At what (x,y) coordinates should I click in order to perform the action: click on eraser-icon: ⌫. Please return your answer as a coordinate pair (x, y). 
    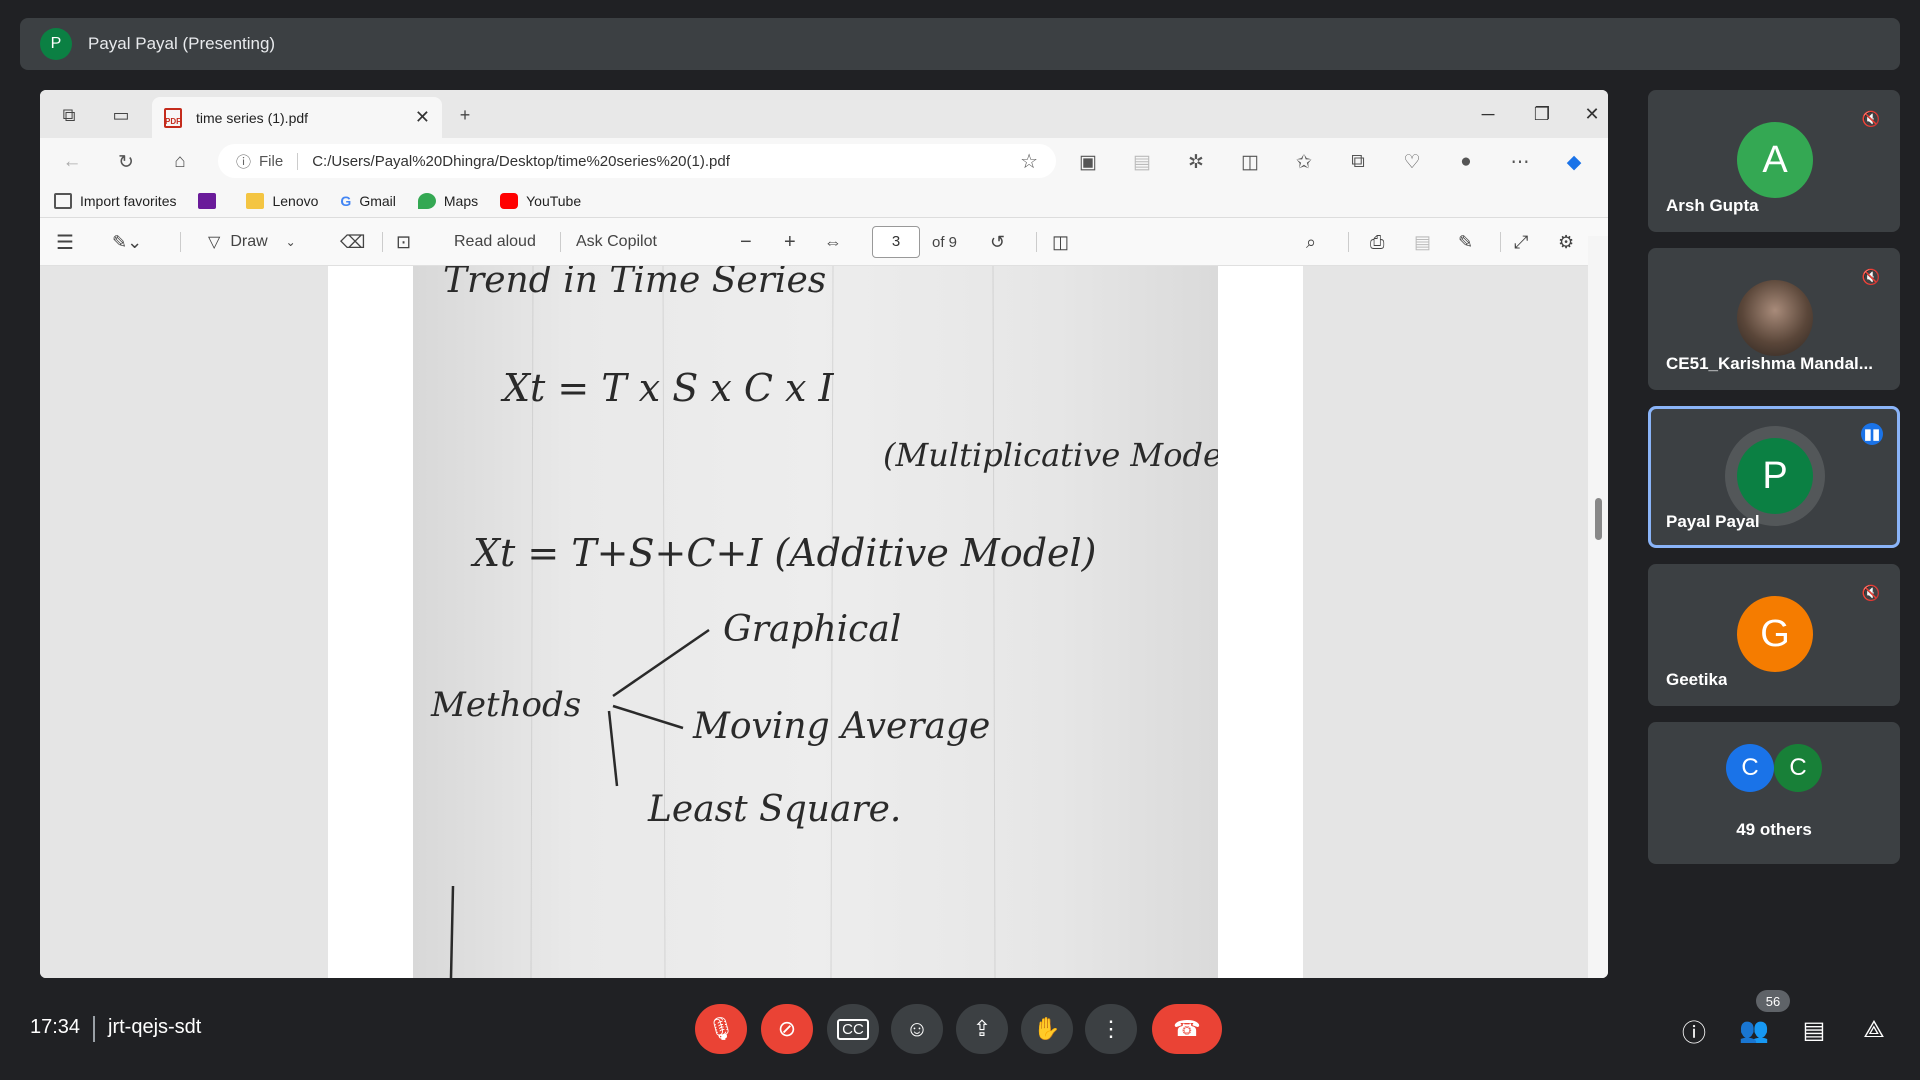
    Looking at the image, I should click on (352, 242).